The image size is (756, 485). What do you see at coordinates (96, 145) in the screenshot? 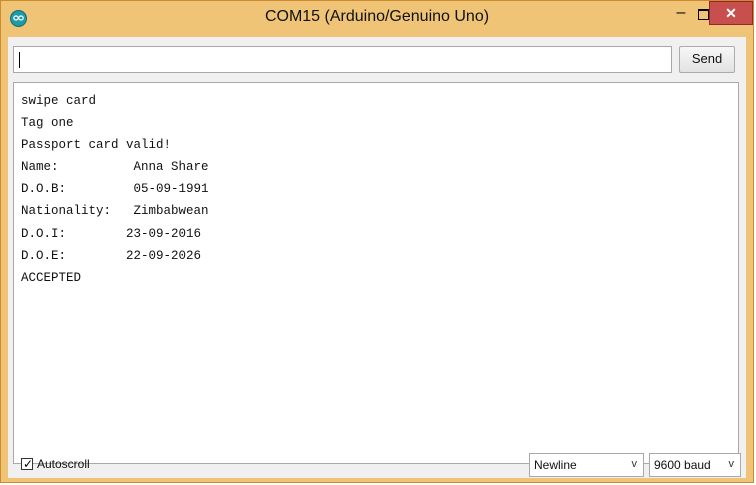
I see `output-line: Passport card valid!` at bounding box center [96, 145].